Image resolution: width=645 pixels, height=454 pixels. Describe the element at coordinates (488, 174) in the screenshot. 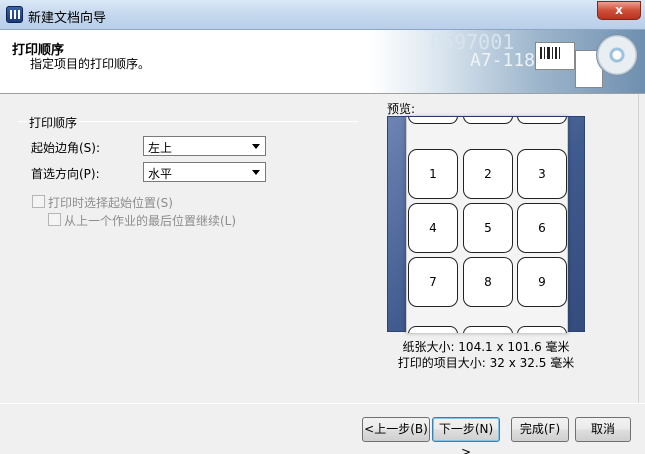

I see `label-cell: 2` at that location.